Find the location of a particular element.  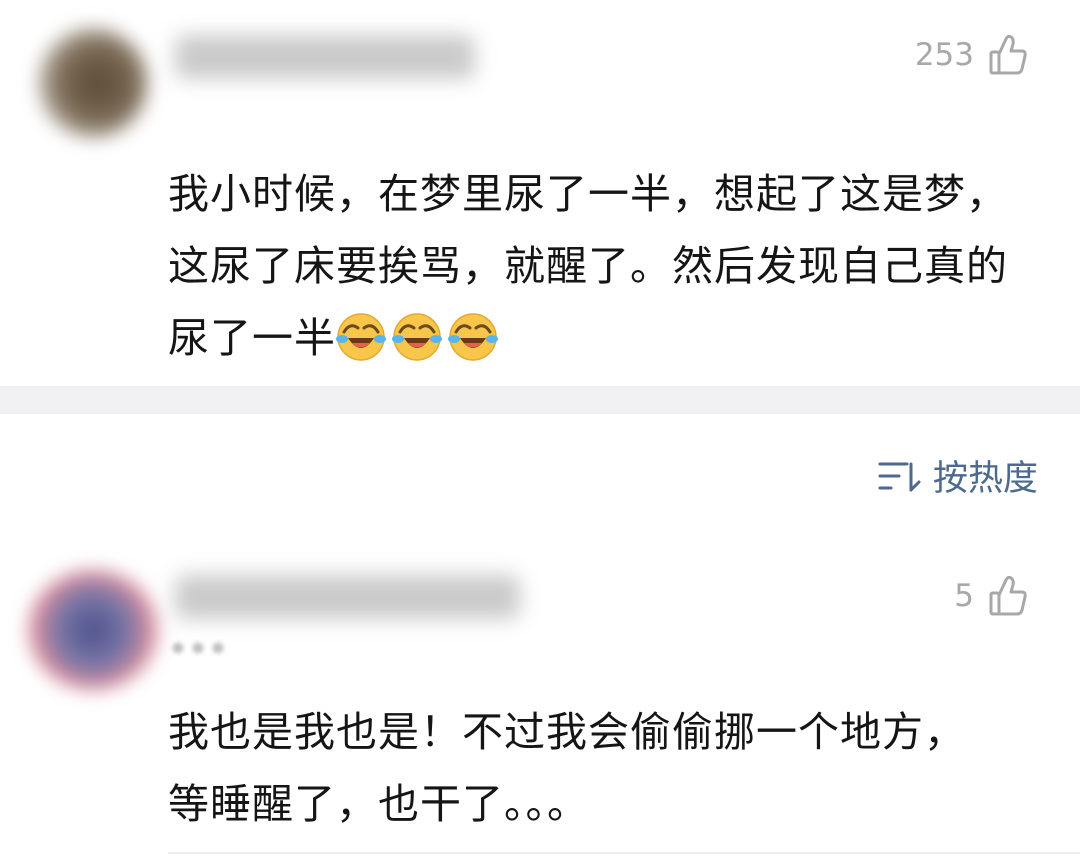

sort-by-hot-button: 按热度 is located at coordinates (957, 475).